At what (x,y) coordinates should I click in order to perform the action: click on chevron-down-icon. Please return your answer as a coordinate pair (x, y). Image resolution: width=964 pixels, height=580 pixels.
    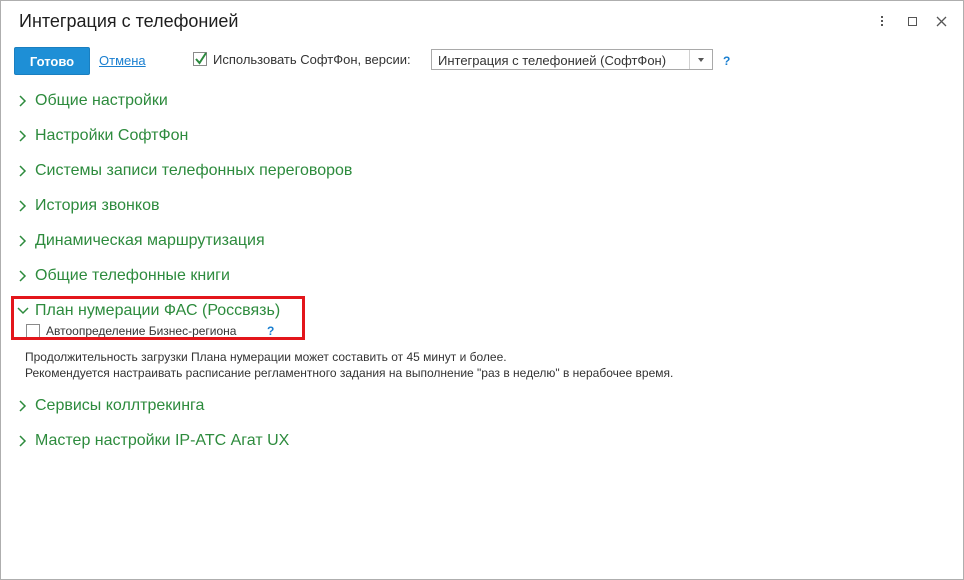
    Looking at the image, I should click on (23, 311).